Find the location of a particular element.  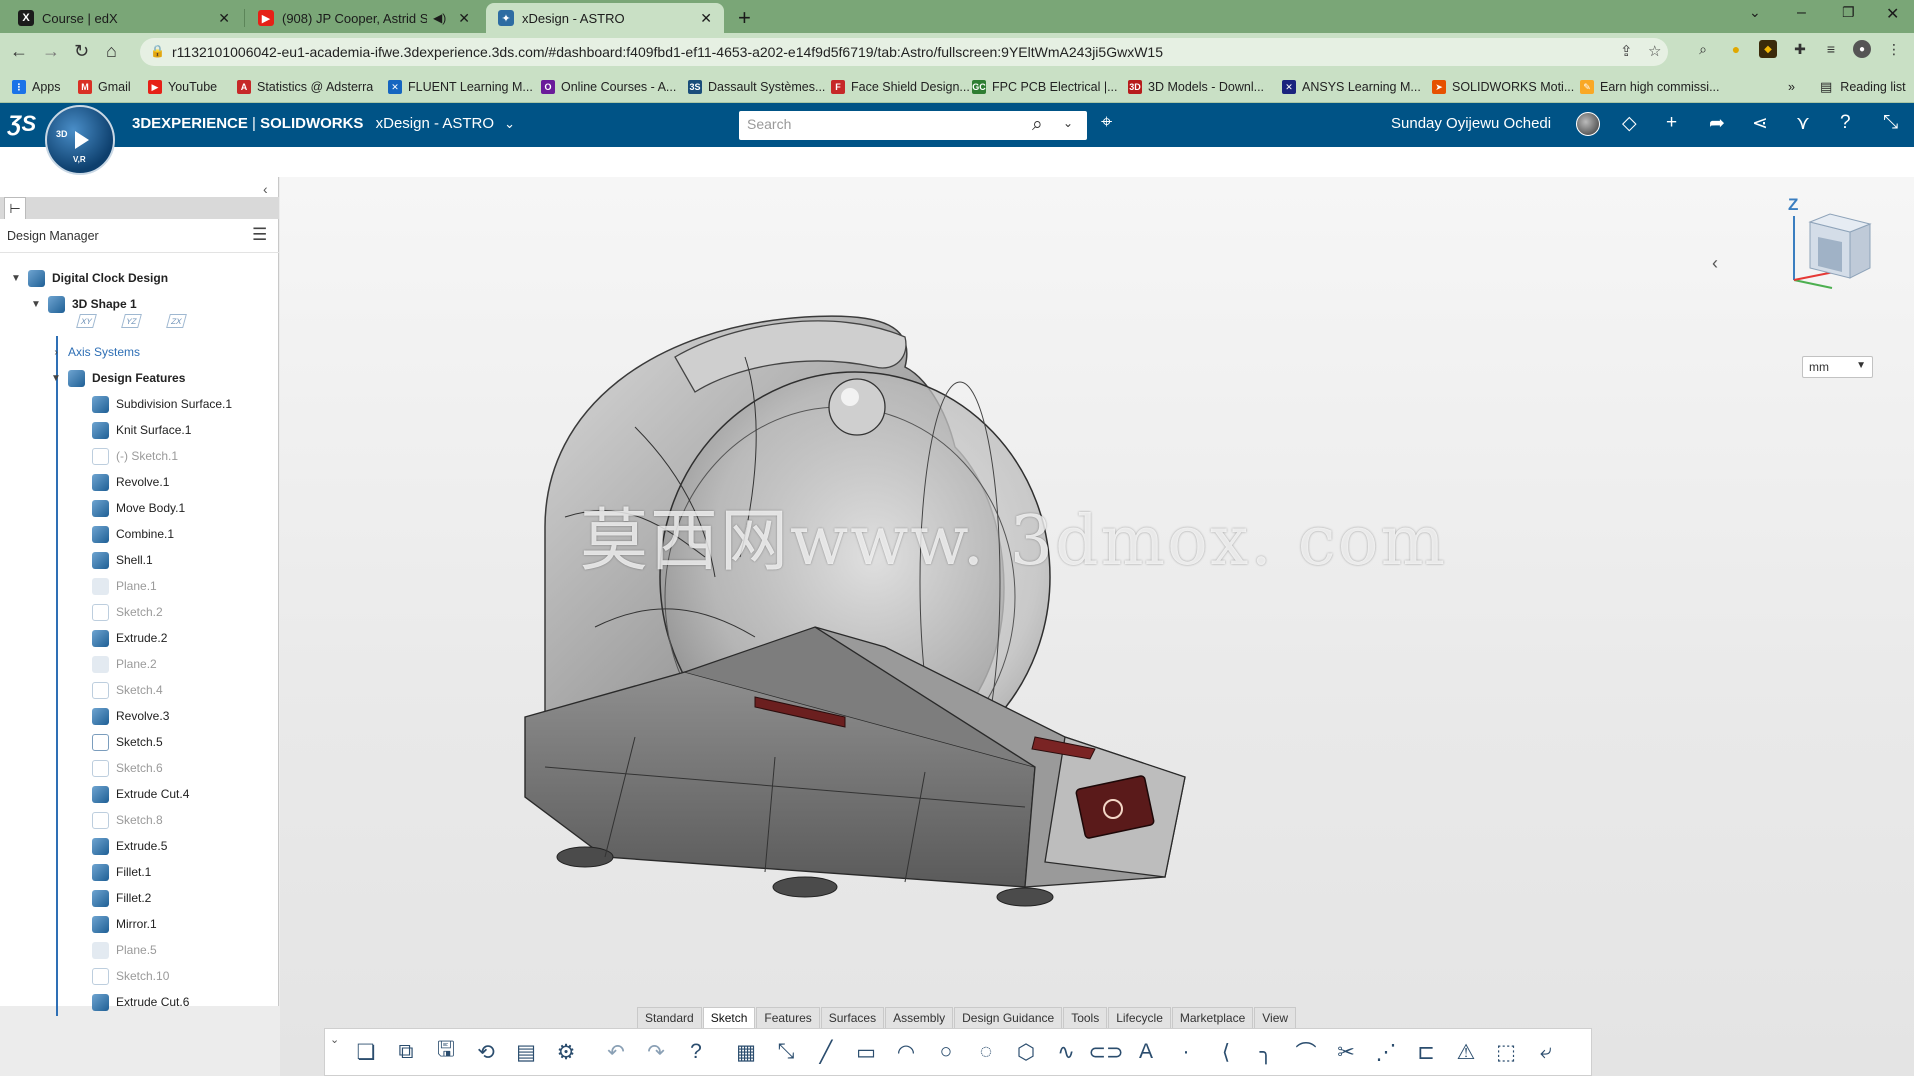

tree-item: Fillet.2 is located at coordinates (121, 898).